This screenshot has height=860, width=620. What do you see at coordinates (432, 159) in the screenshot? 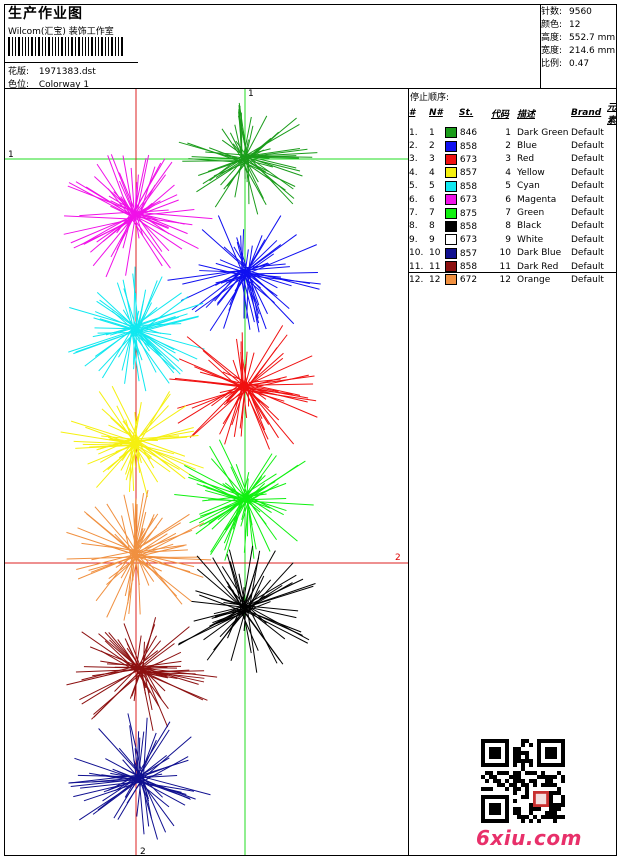
I see `row-needle: 3` at bounding box center [432, 159].